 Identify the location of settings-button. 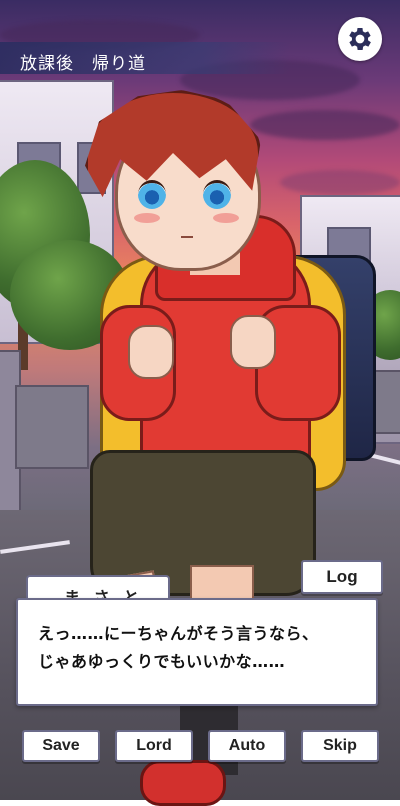
(360, 39).